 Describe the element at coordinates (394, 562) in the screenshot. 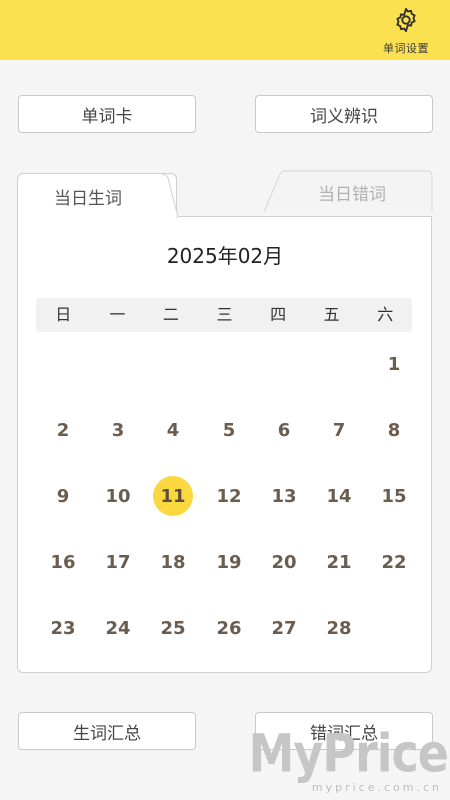

I see `calendar-day: 22` at that location.